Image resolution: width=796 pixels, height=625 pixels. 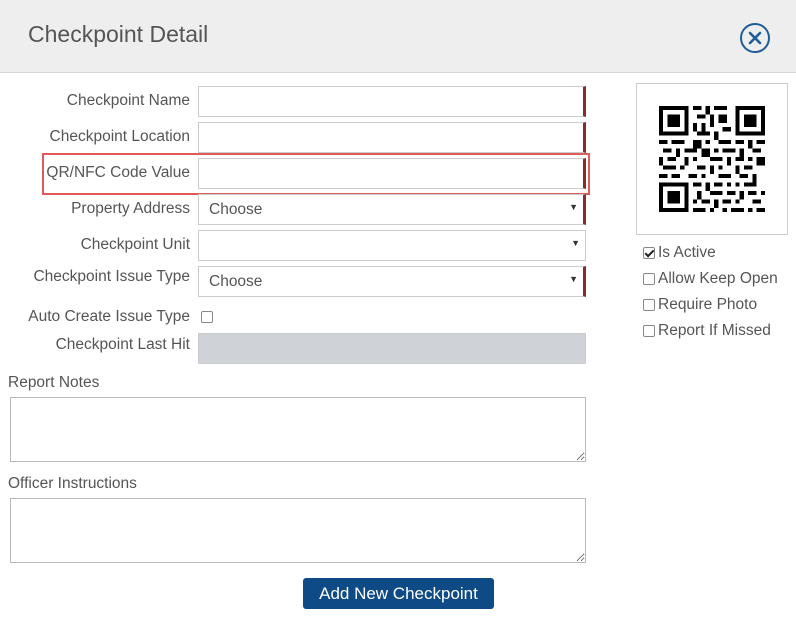 What do you see at coordinates (118, 34) in the screenshot?
I see `dialog-title: Checkpoint Detail` at bounding box center [118, 34].